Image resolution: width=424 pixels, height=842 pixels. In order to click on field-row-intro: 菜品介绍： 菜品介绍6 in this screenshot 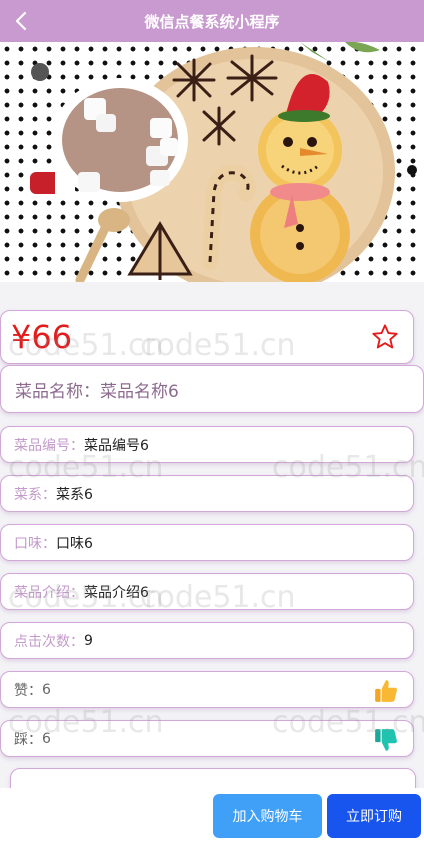, I will do `click(207, 591)`.